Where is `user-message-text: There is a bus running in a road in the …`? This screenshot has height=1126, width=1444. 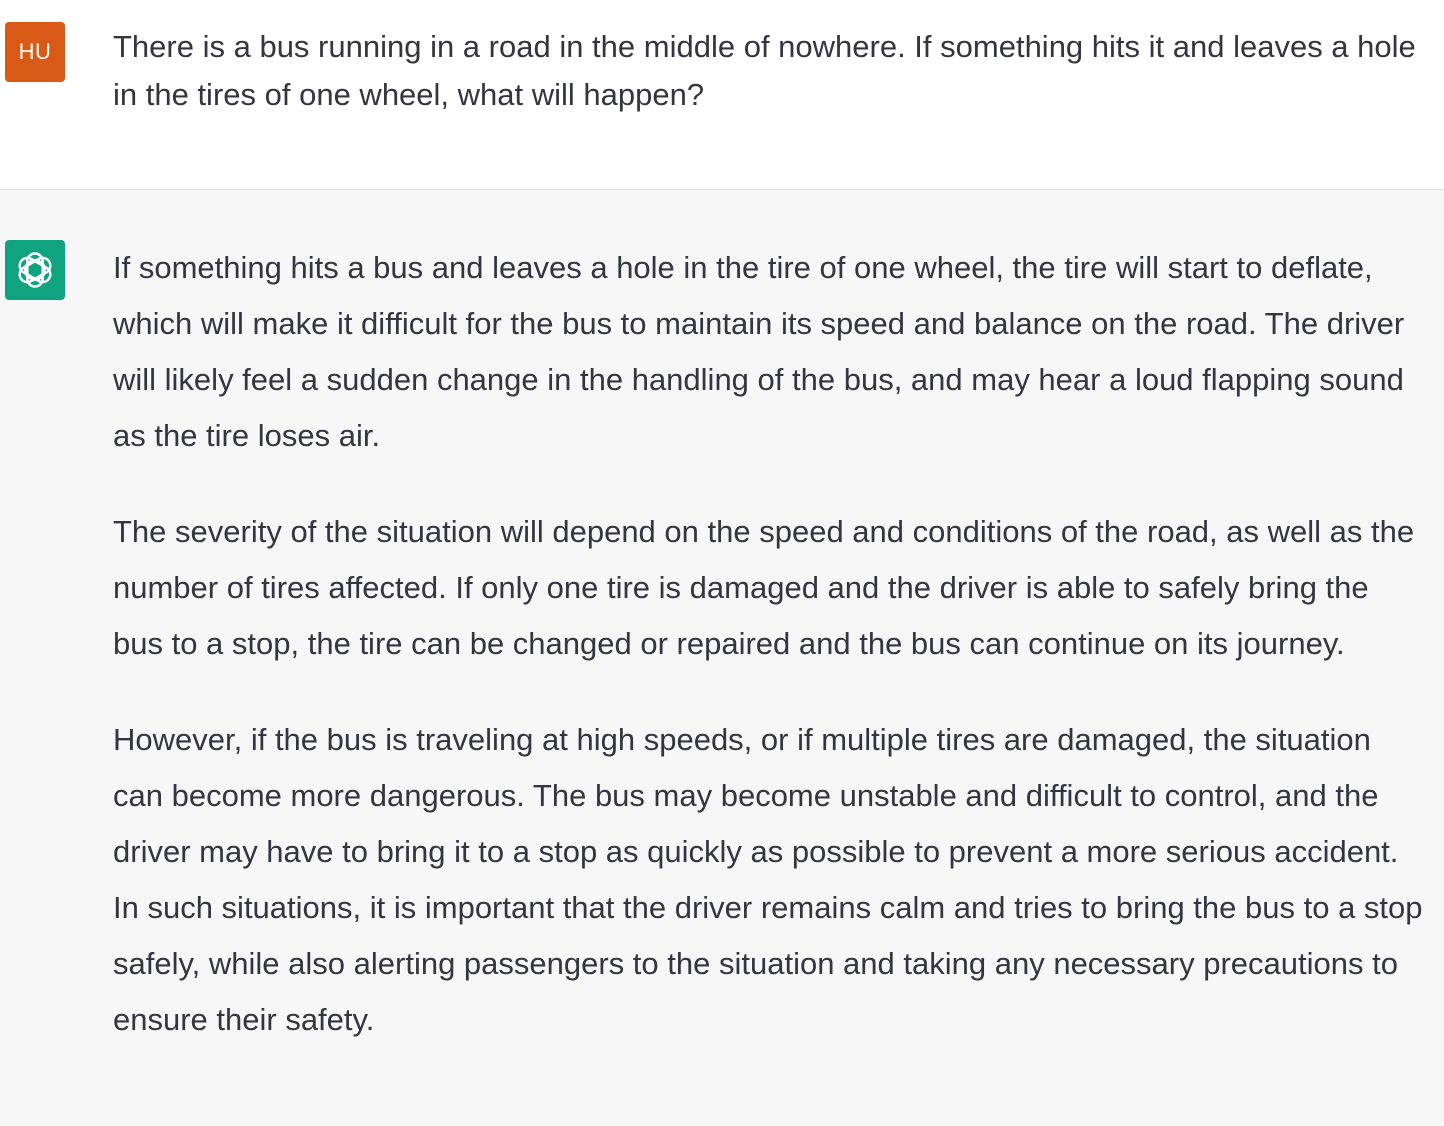
user-message-text: There is a bus running in a road in the … is located at coordinates (764, 70).